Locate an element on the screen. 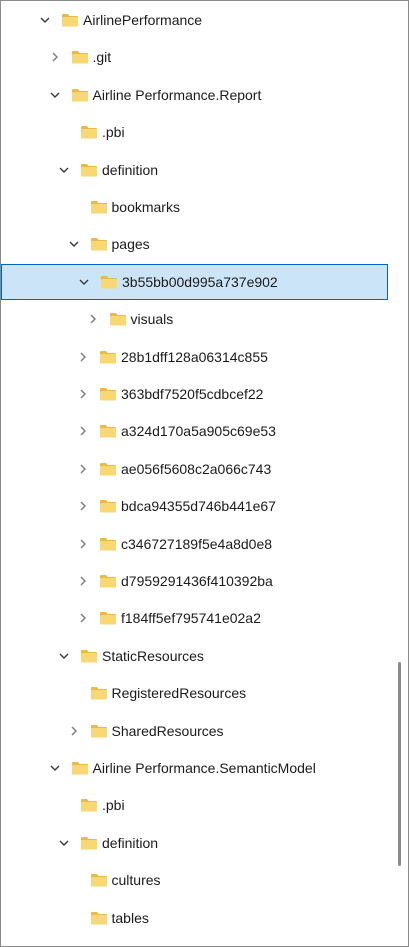 The height and width of the screenshot is (947, 409). vertical-scrollbar is located at coordinates (399, 764).